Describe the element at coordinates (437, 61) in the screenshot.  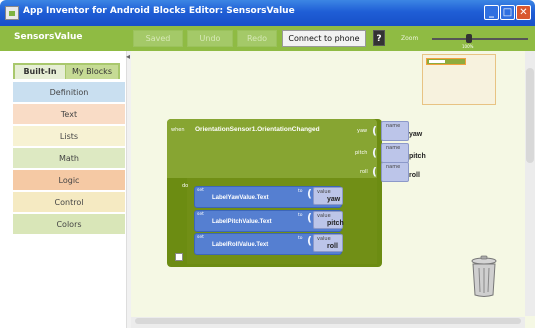
I see `minimap-block-detail` at that location.